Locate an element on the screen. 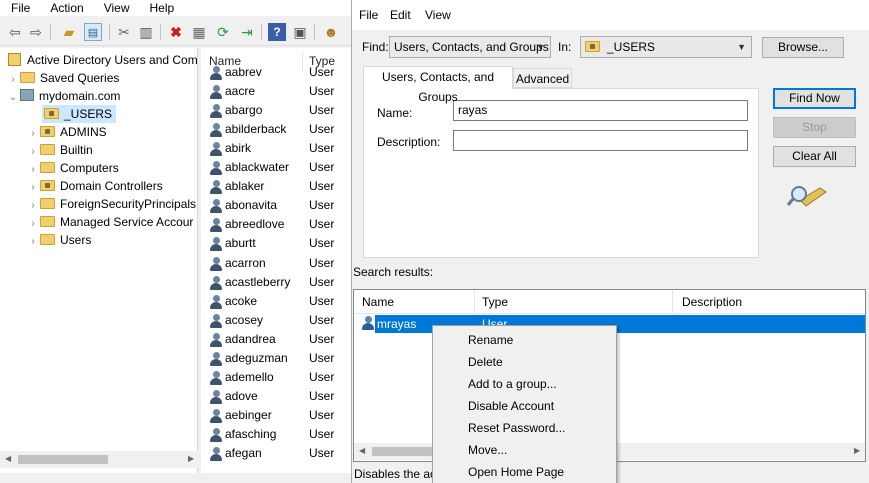 This screenshot has height=483, width=869. menu-item-delete: Delete is located at coordinates (524, 362).